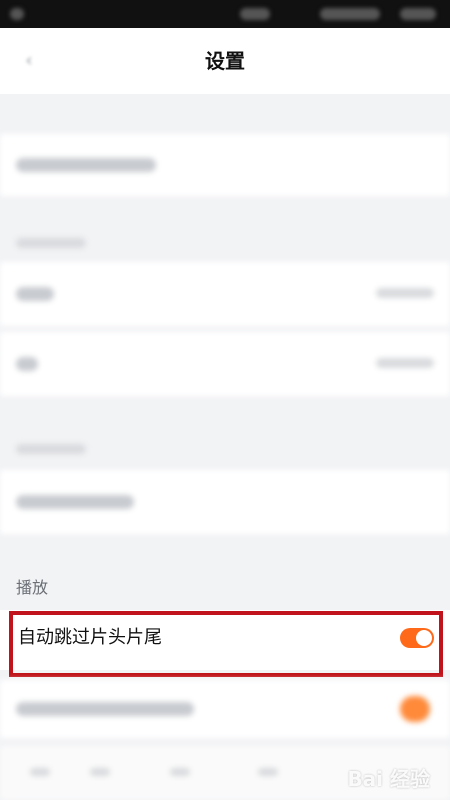 The width and height of the screenshot is (450, 800). What do you see at coordinates (32, 587) in the screenshot?
I see `section-label: 播放` at bounding box center [32, 587].